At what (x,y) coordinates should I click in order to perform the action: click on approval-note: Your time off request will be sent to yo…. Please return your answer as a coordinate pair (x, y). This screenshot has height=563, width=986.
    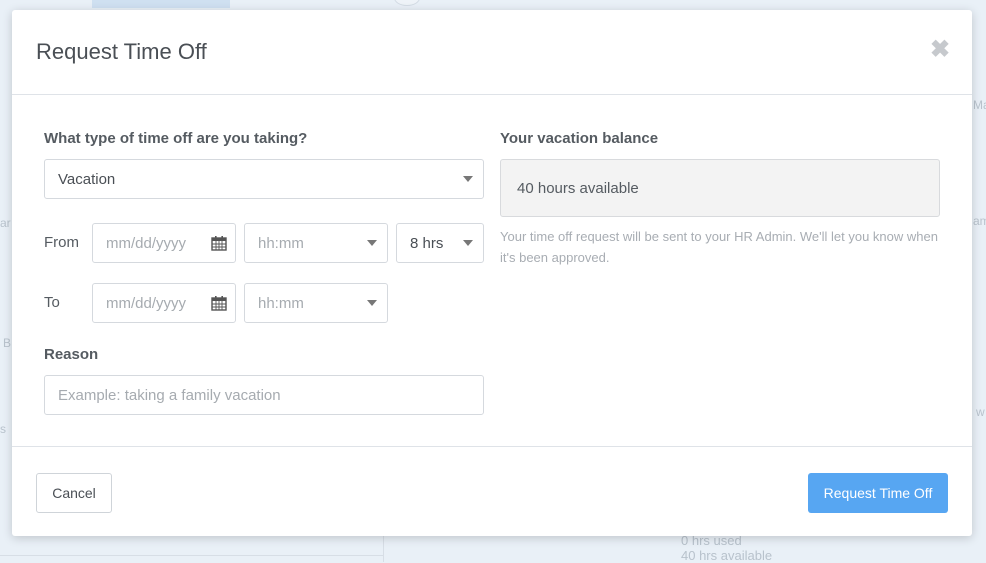
    Looking at the image, I should click on (719, 247).